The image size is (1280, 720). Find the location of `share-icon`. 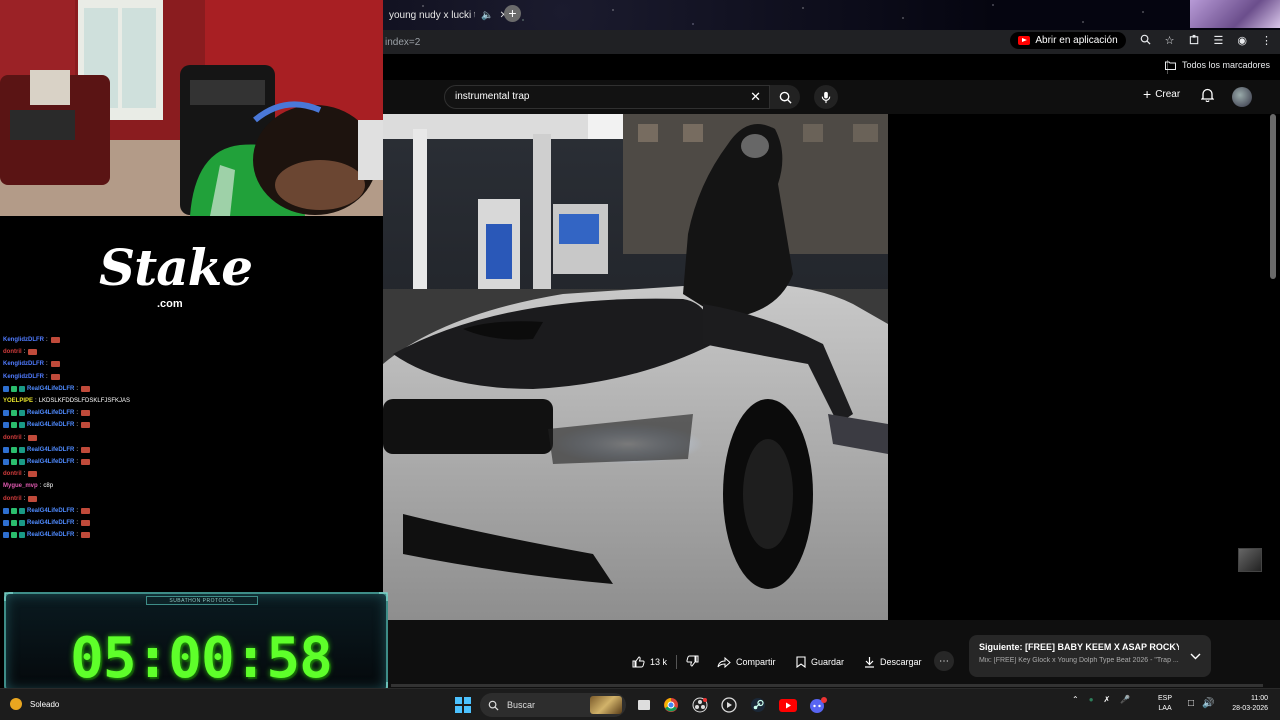

share-icon is located at coordinates (724, 662).